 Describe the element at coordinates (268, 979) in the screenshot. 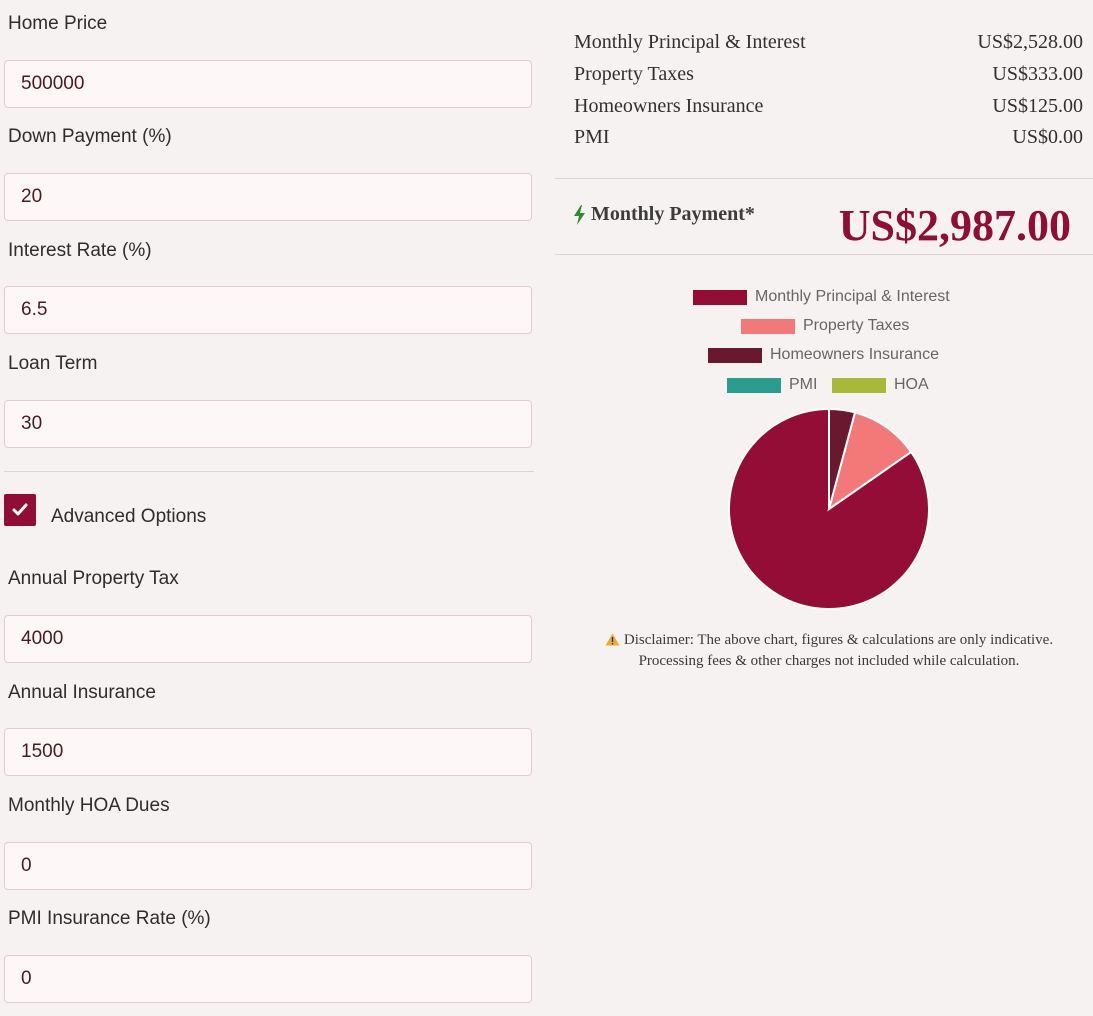

I see `pmi-rate-input` at that location.